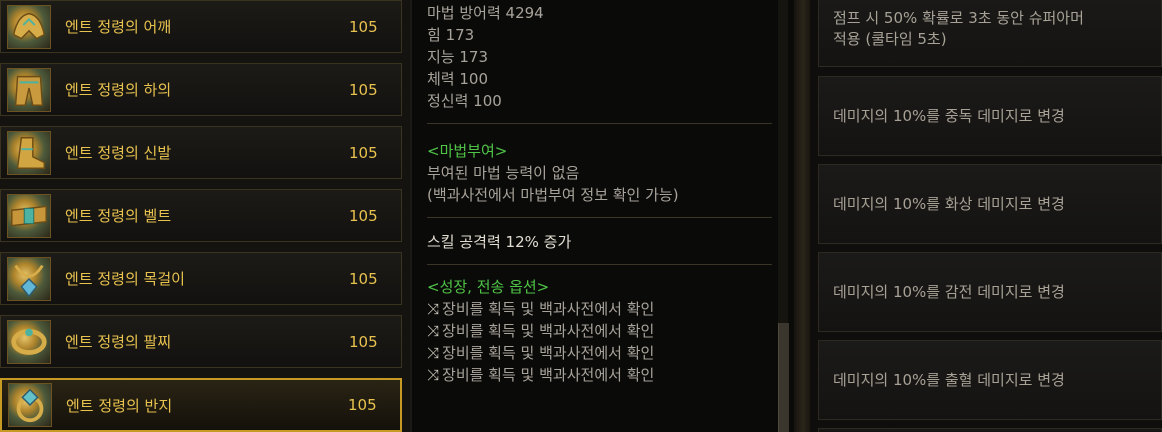 The height and width of the screenshot is (432, 1162). Describe the element at coordinates (457, 79) in the screenshot. I see `stat-vitality: 체력 100` at that location.